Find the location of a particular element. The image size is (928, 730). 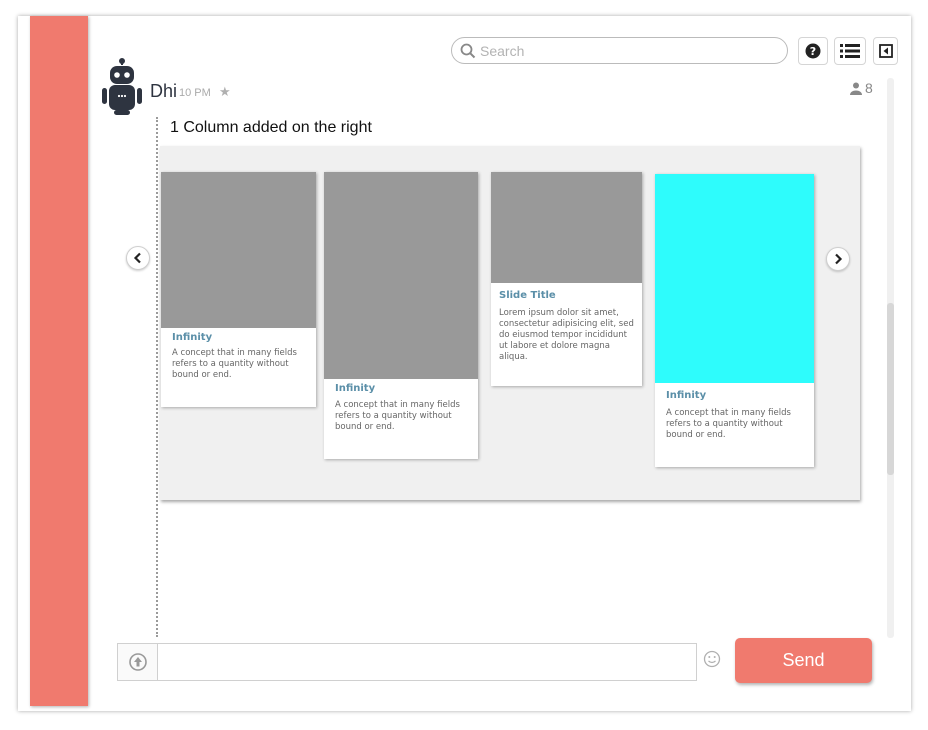

message-input is located at coordinates (406, 663).